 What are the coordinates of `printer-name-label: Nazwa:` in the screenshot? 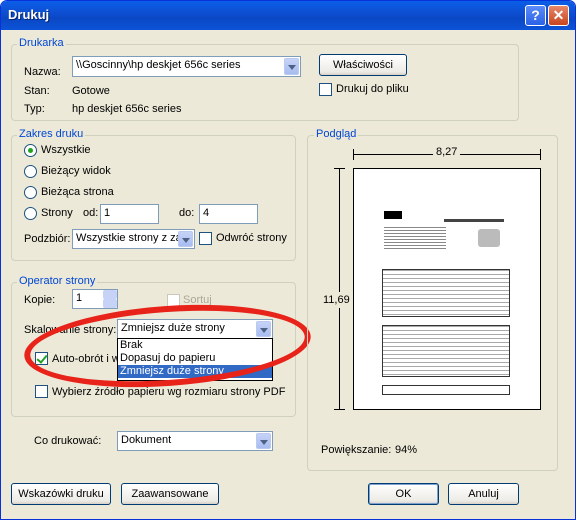 It's located at (42, 72).